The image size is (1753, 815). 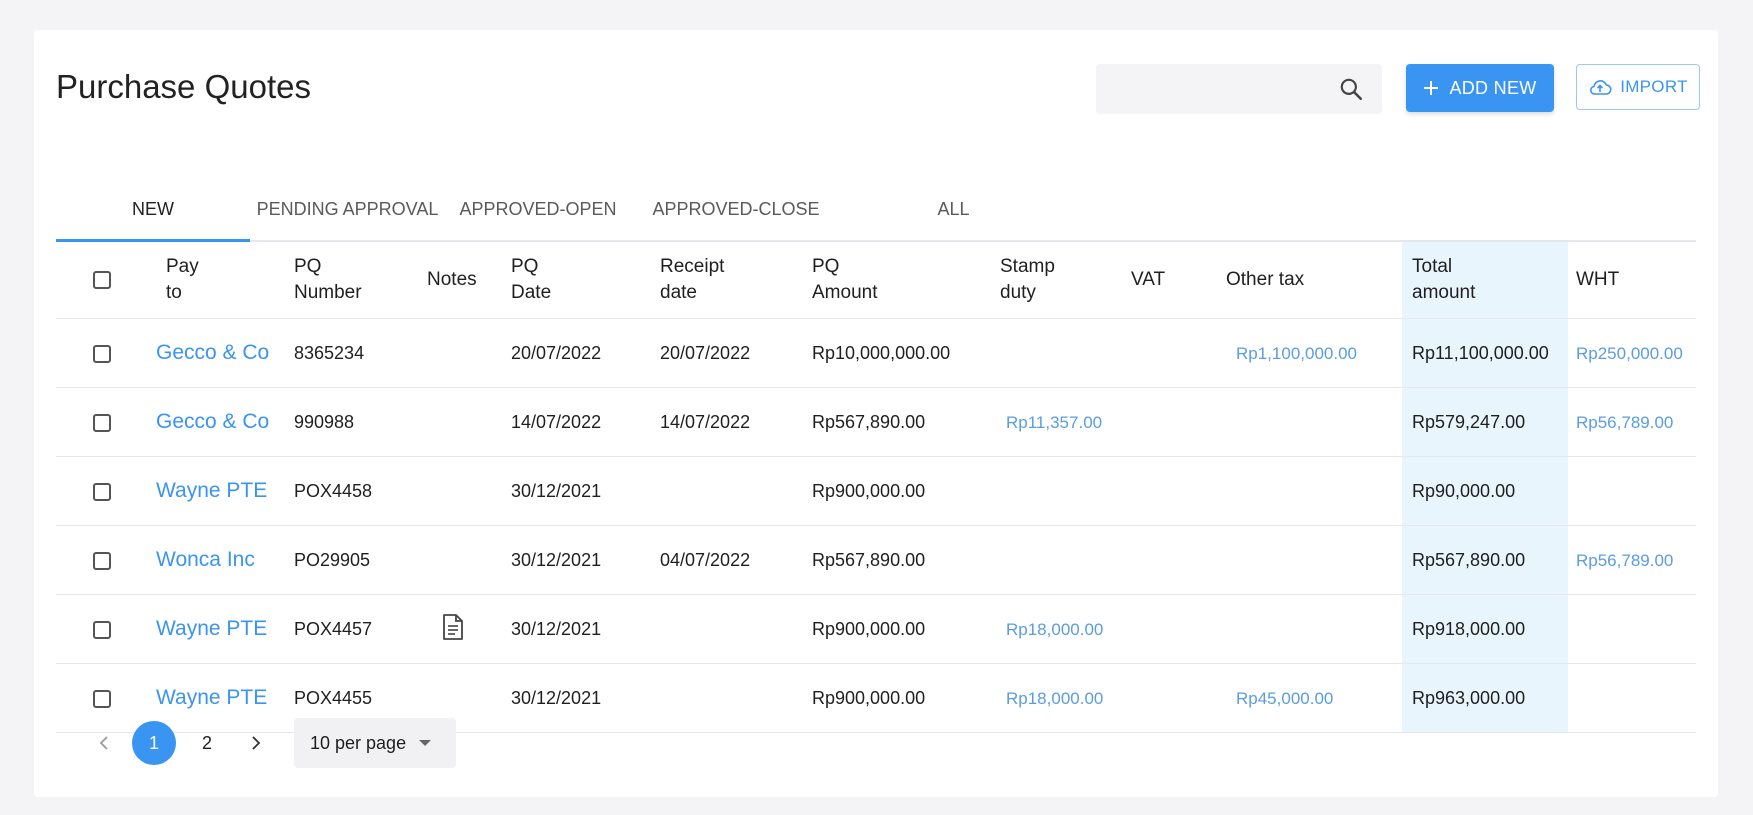 I want to click on per-page-value: 10 per page, so click(x=358, y=742).